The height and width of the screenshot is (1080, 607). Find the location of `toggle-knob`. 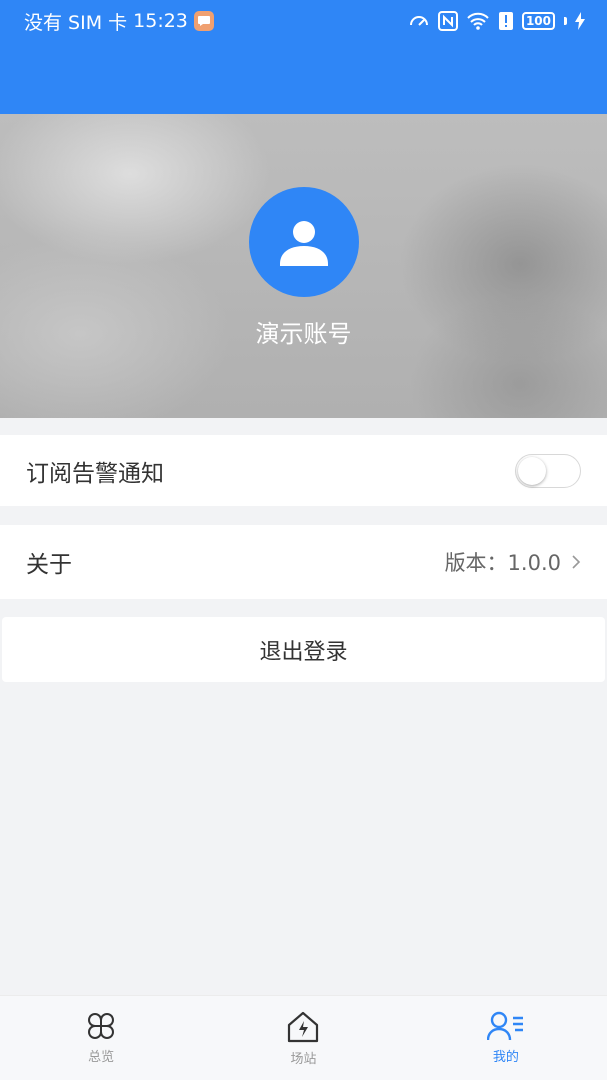

toggle-knob is located at coordinates (532, 470).